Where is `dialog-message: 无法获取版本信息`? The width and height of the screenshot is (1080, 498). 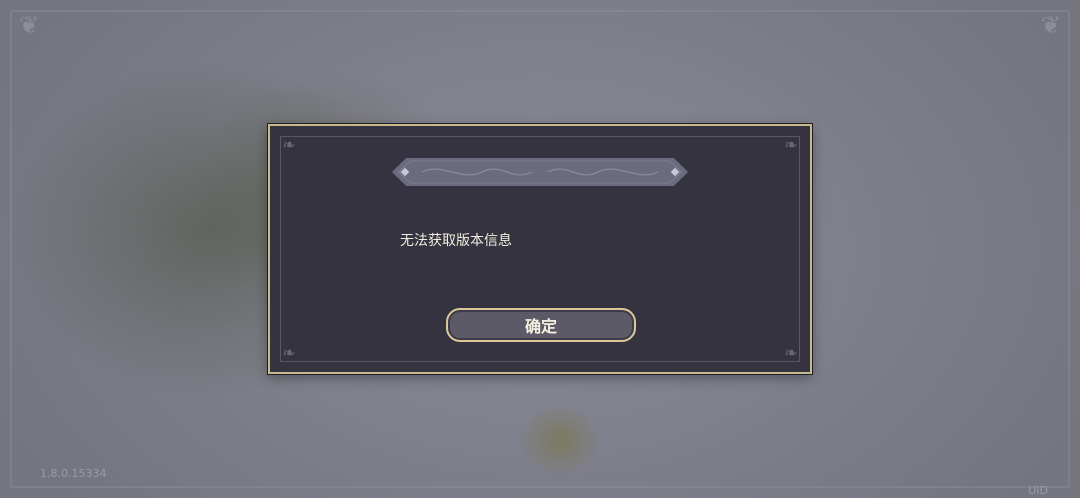 dialog-message: 无法获取版本信息 is located at coordinates (456, 241).